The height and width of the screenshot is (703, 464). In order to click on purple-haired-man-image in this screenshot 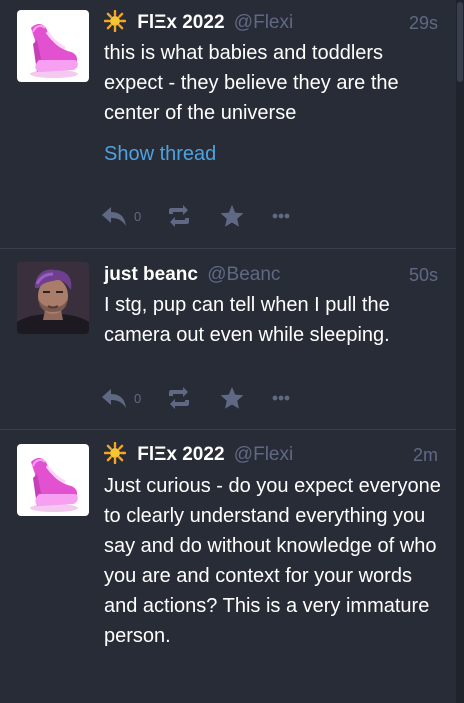, I will do `click(53, 298)`.